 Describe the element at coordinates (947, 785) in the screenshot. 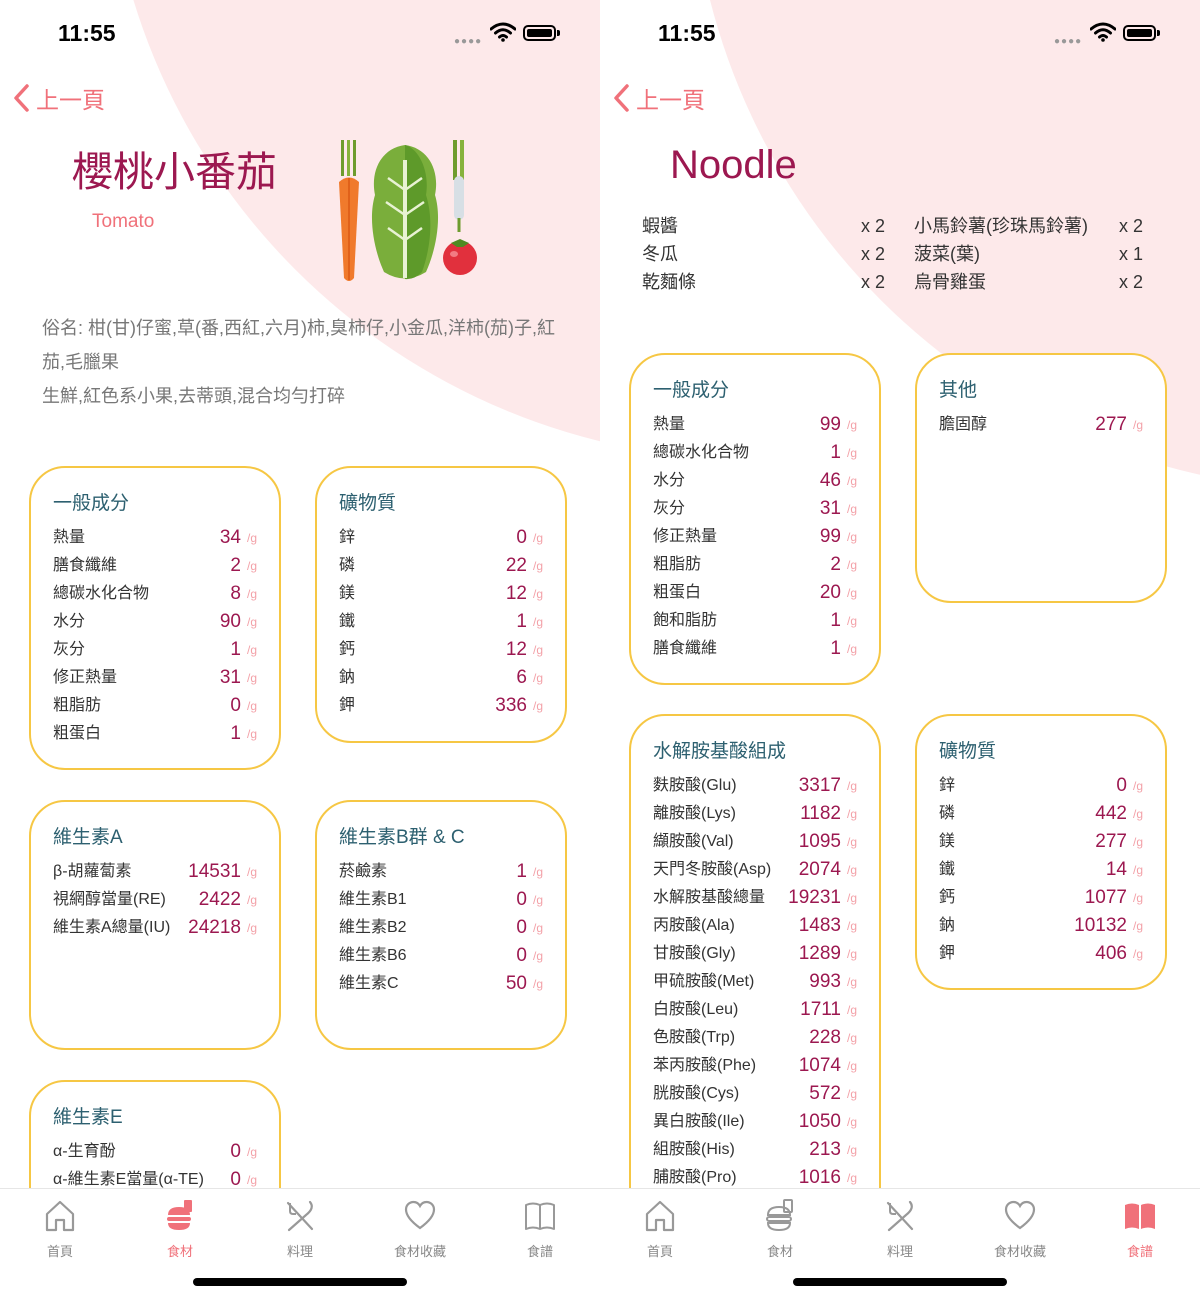

I see `nutrient-label: 鋅` at that location.